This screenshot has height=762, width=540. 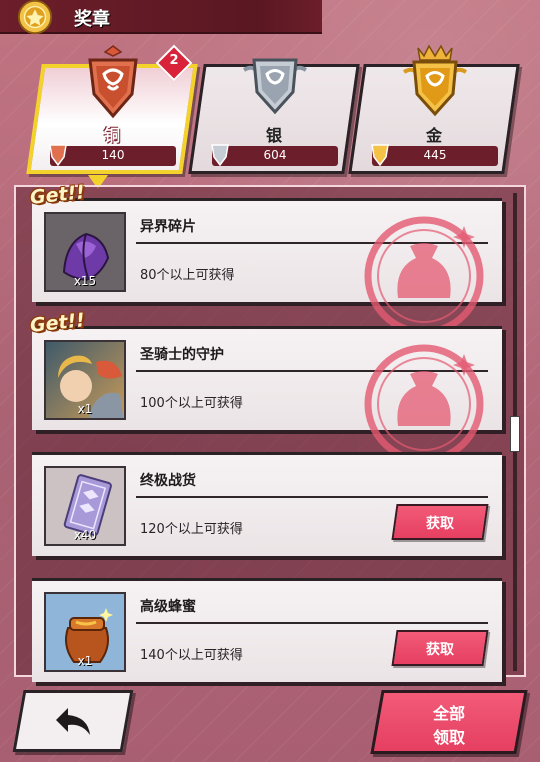 What do you see at coordinates (515, 434) in the screenshot?
I see `scrollbar-thumb` at bounding box center [515, 434].